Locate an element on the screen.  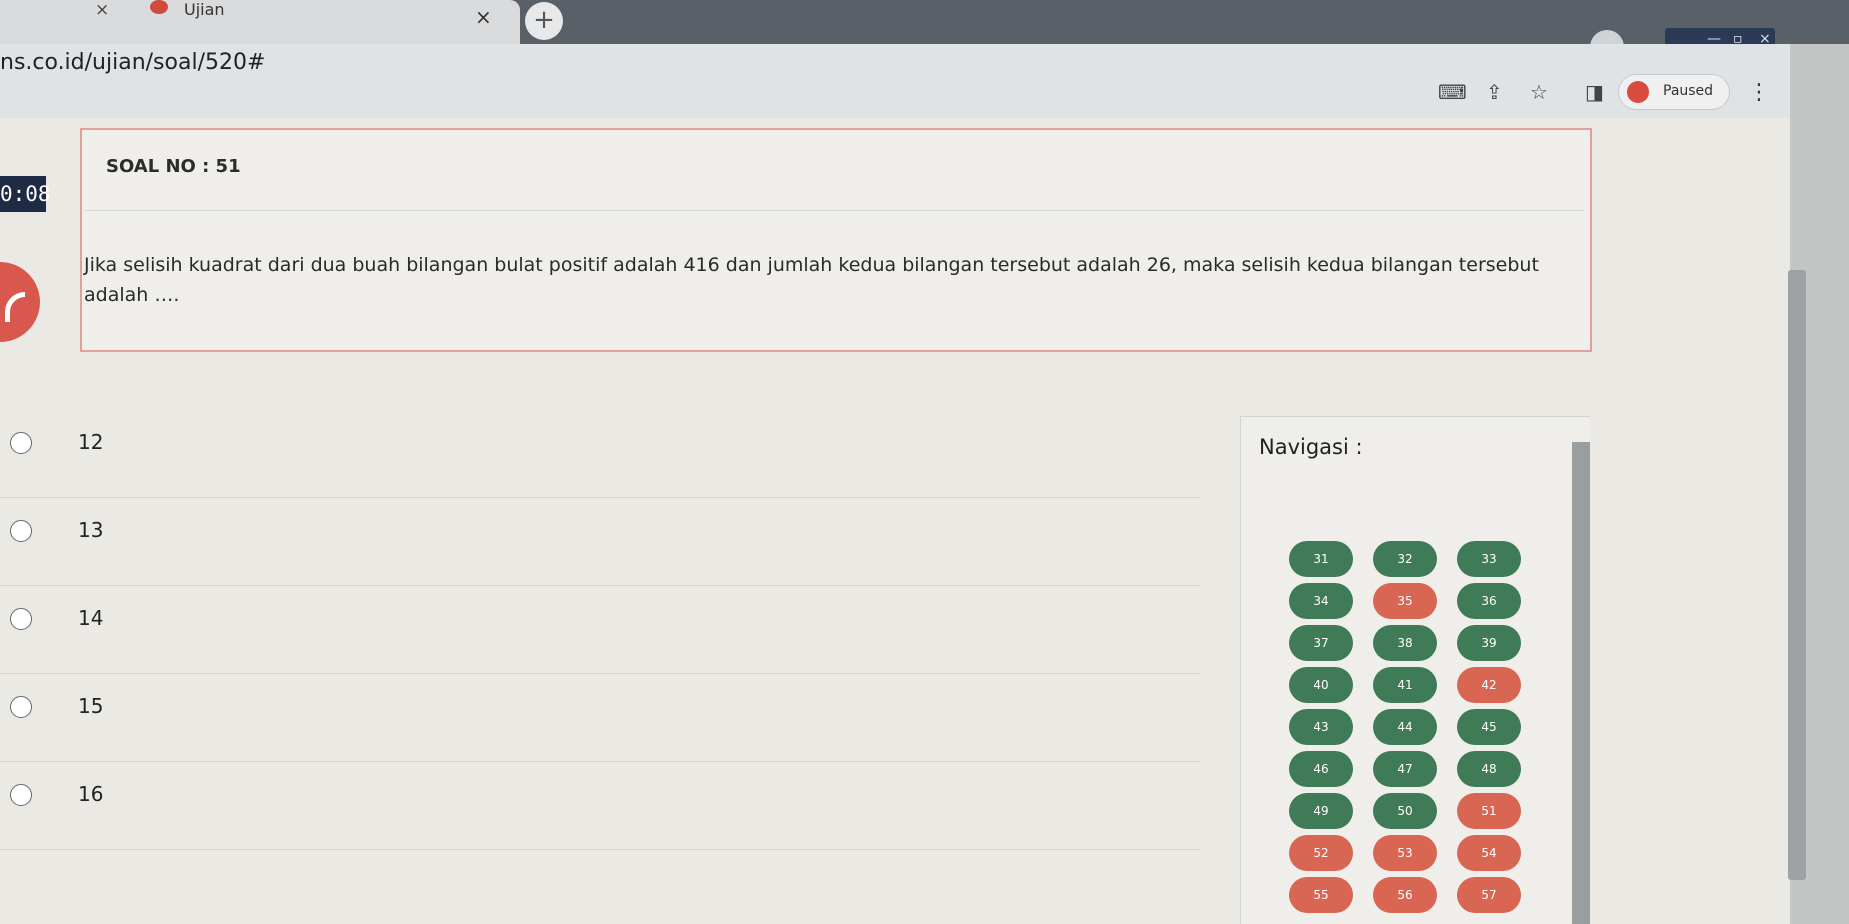
nav-button-31: 31 is located at coordinates (1321, 559).